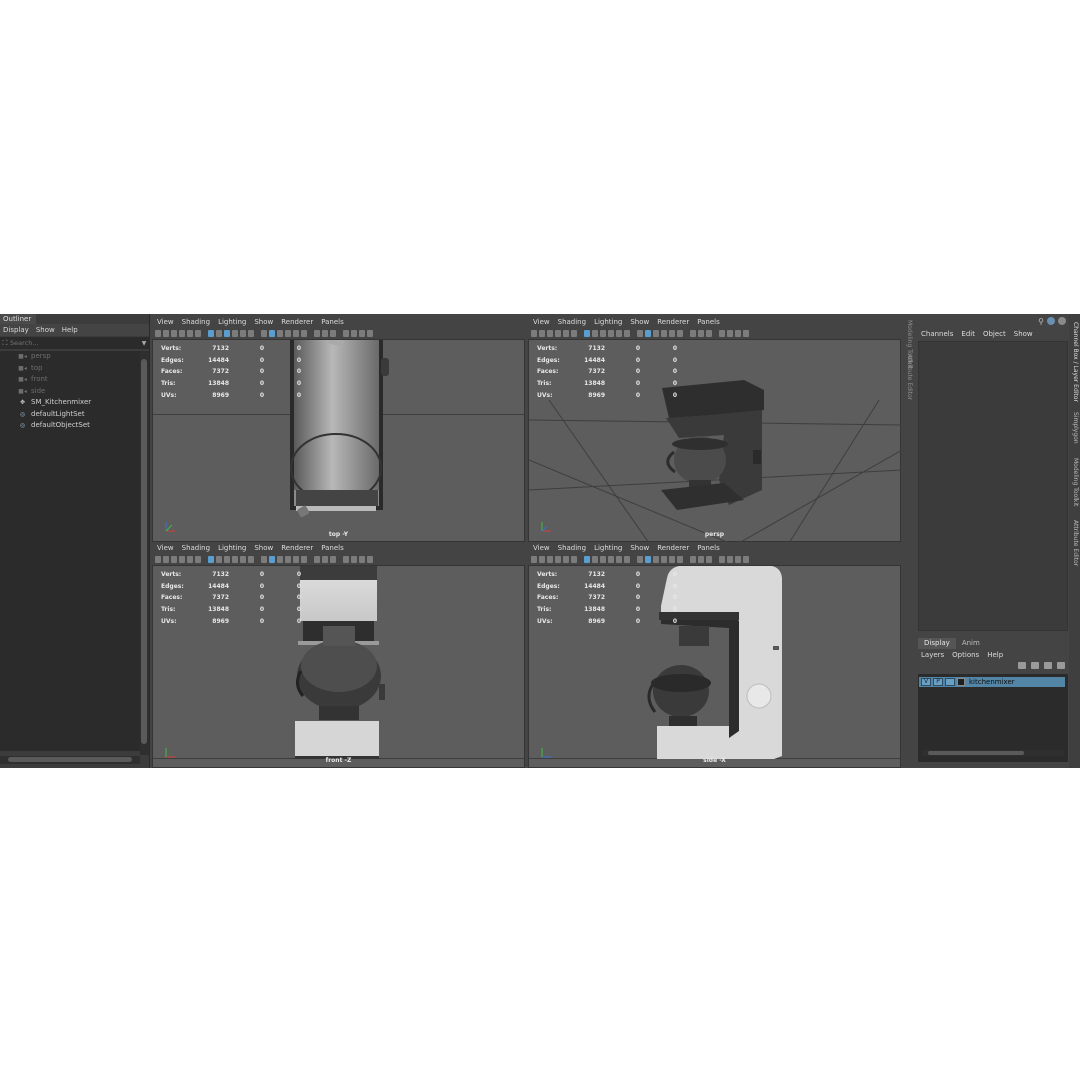 This screenshot has width=1080, height=1080. I want to click on outliner-item-defaultlightset: ◎ defaultLightSet, so click(70, 415).